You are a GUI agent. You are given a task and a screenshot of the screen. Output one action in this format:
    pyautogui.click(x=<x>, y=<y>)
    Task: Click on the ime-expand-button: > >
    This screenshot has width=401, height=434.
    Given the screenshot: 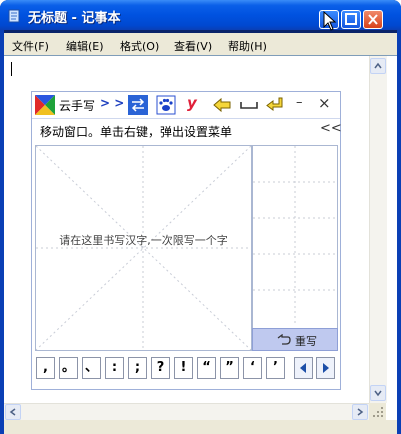 What is the action you would take?
    pyautogui.click(x=112, y=103)
    